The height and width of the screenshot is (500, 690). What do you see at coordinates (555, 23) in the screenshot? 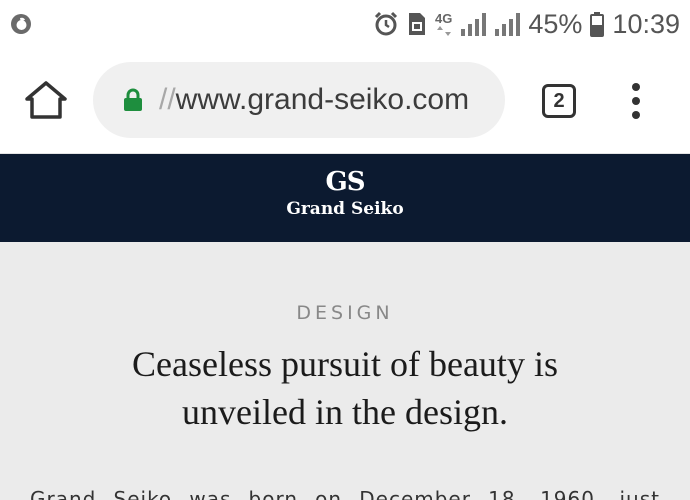
I see `battery-percent: 45%` at bounding box center [555, 23].